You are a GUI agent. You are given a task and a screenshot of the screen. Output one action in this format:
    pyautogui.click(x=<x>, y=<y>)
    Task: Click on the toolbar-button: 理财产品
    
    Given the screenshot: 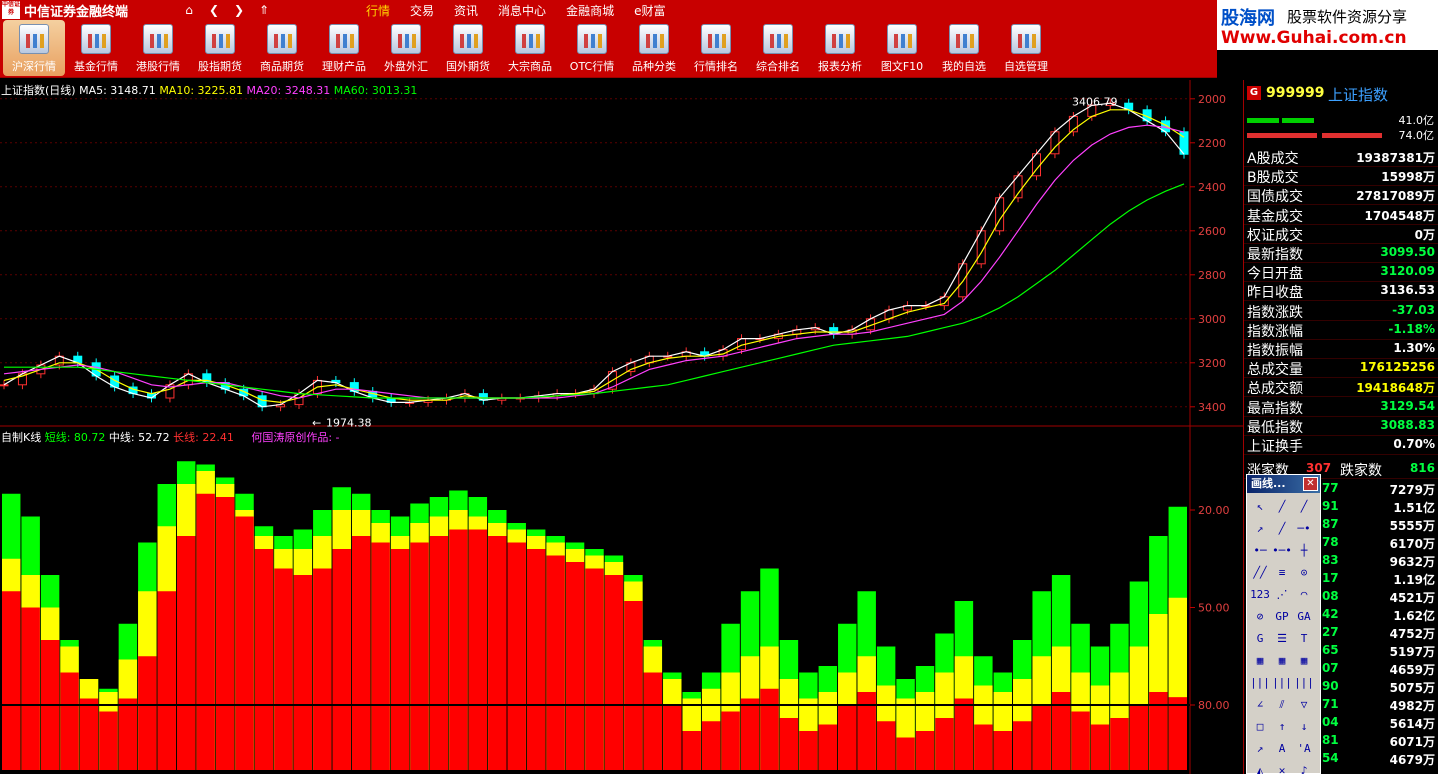 What is the action you would take?
    pyautogui.click(x=344, y=48)
    